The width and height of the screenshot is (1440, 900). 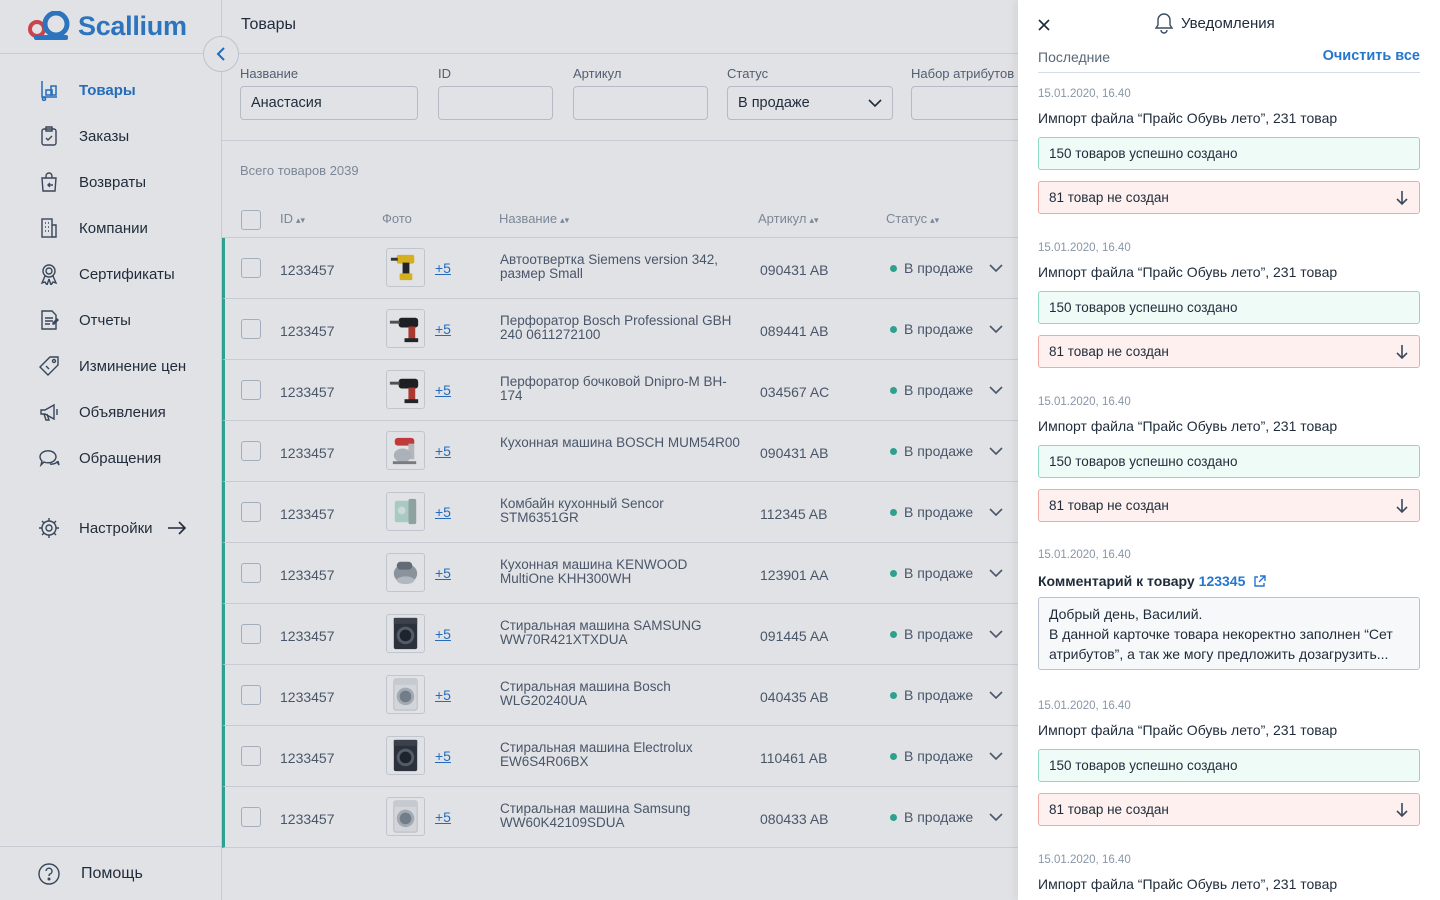 I want to click on product-name: Стиральная машина Bosch WLG20240UA, so click(x=620, y=694).